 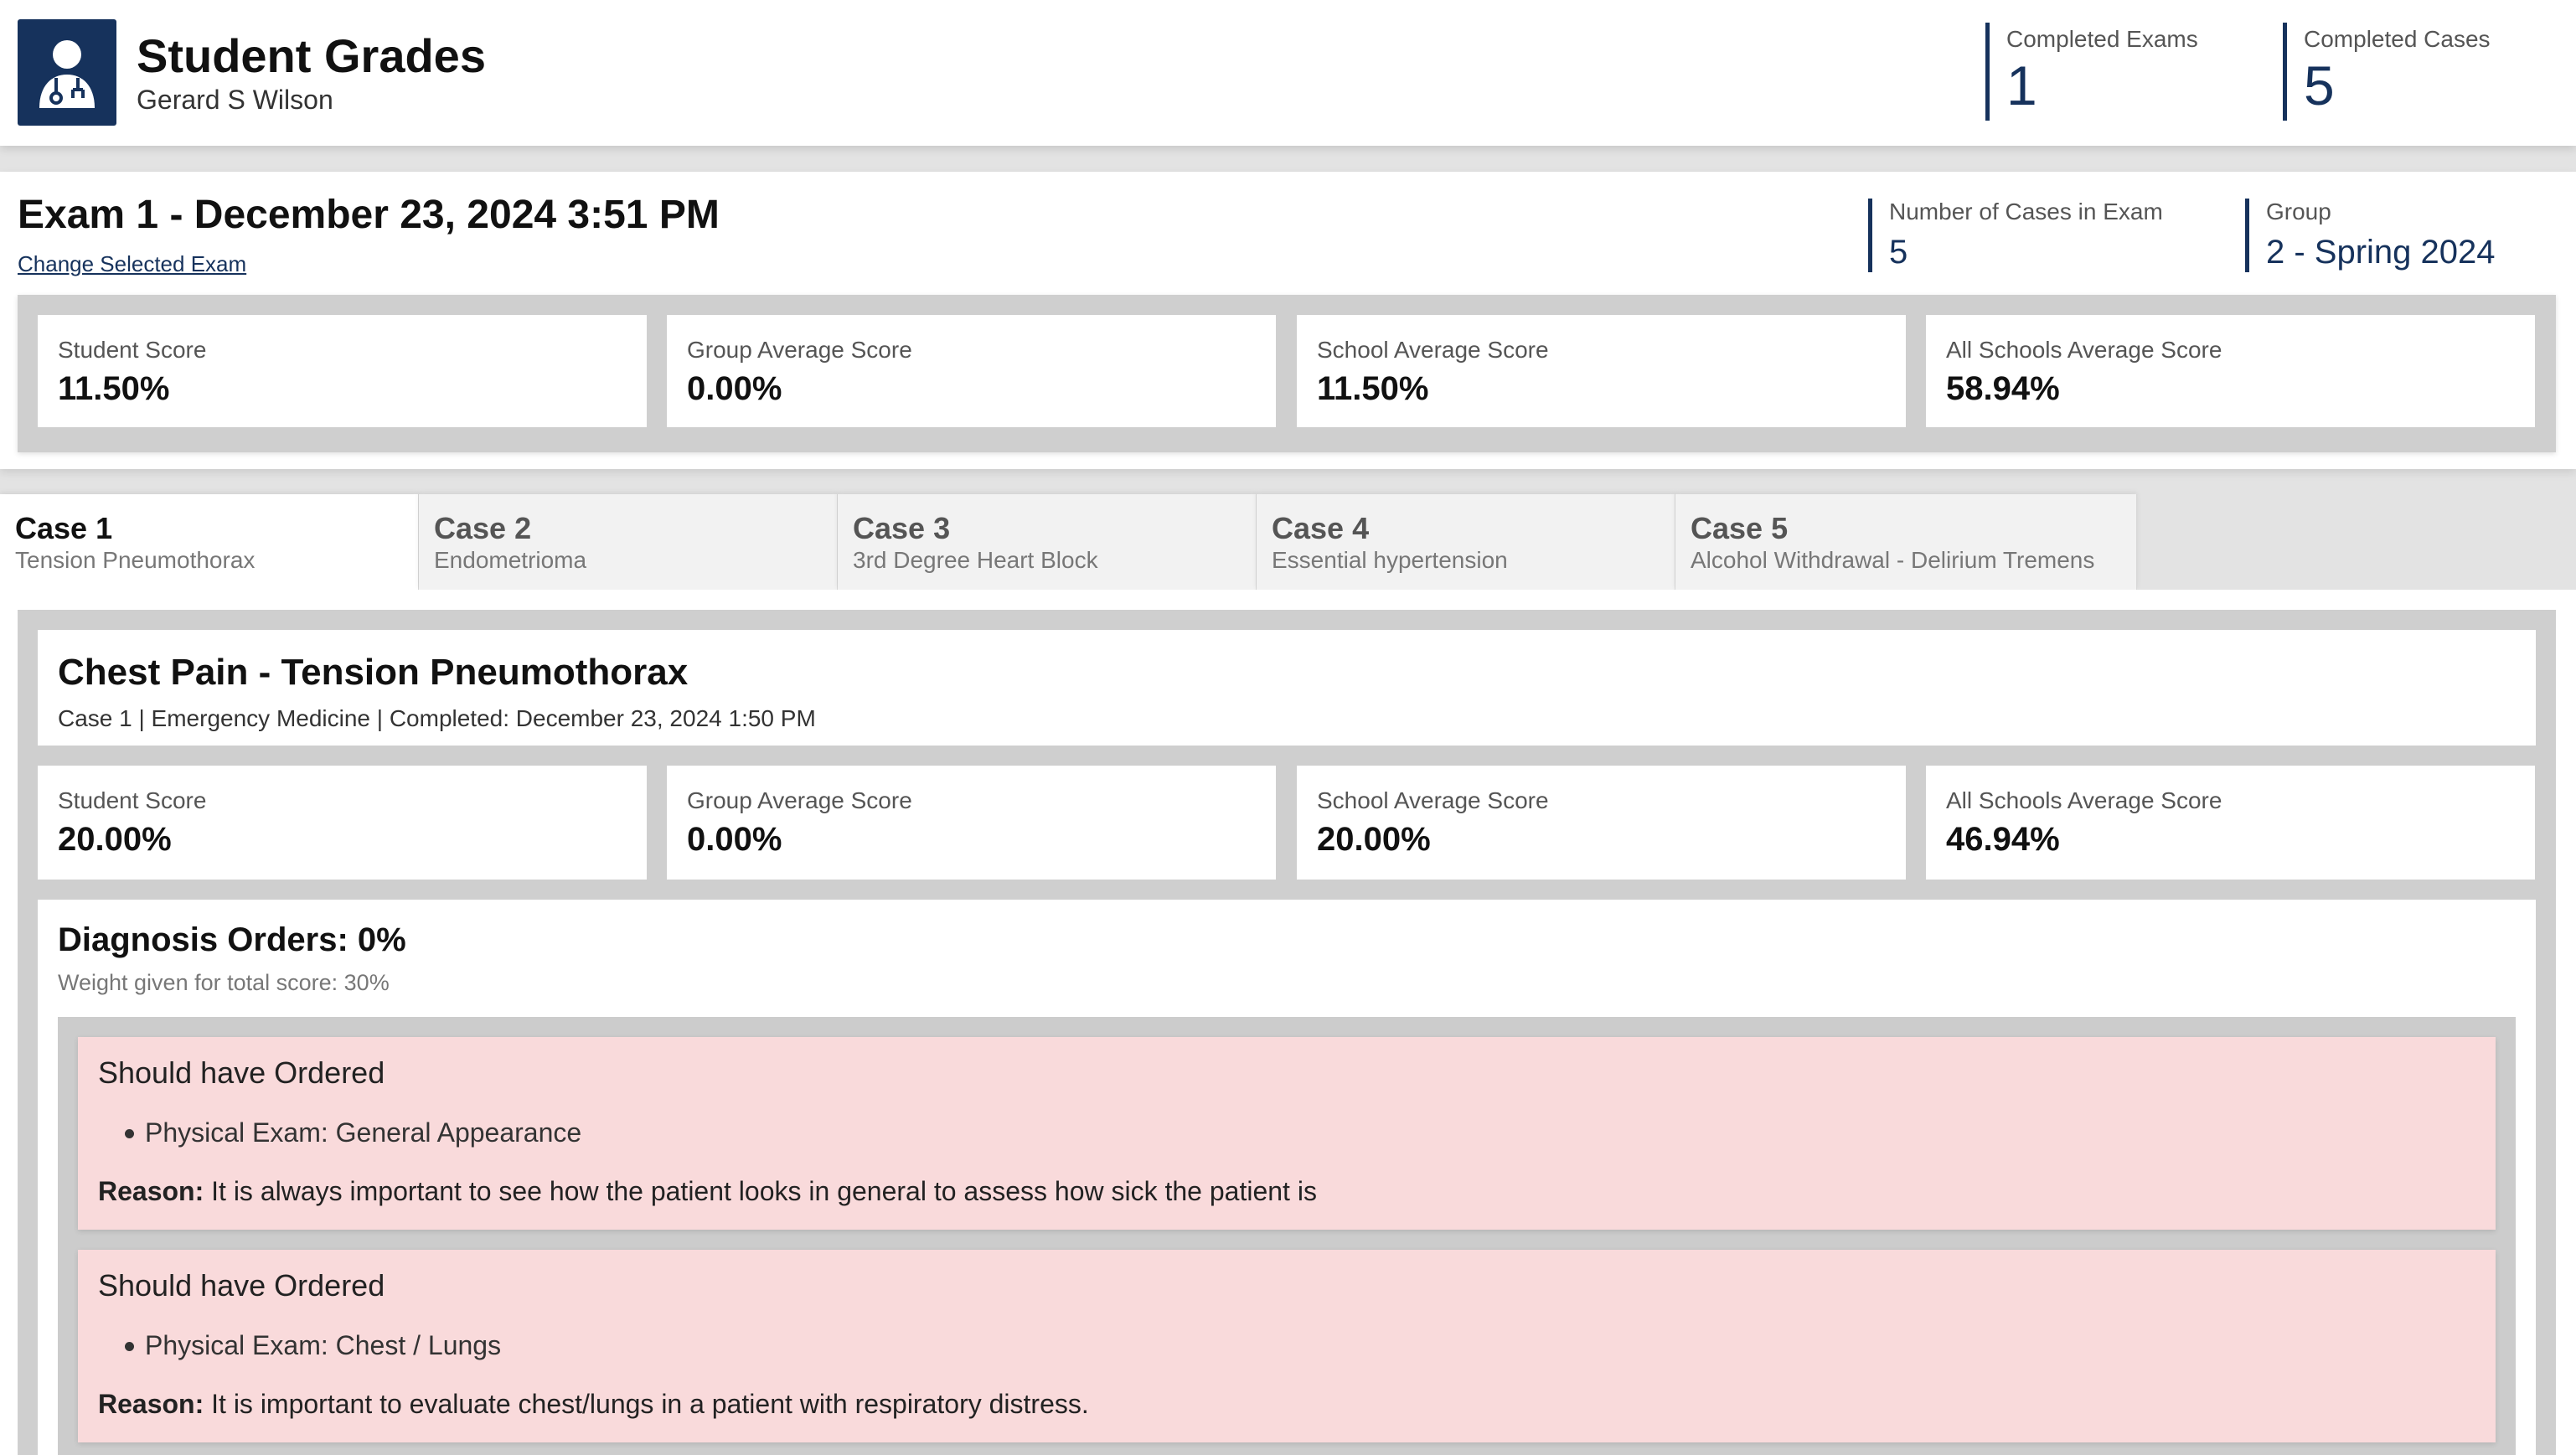 What do you see at coordinates (510, 560) in the screenshot?
I see `tab-subtitle: Endometrioma` at bounding box center [510, 560].